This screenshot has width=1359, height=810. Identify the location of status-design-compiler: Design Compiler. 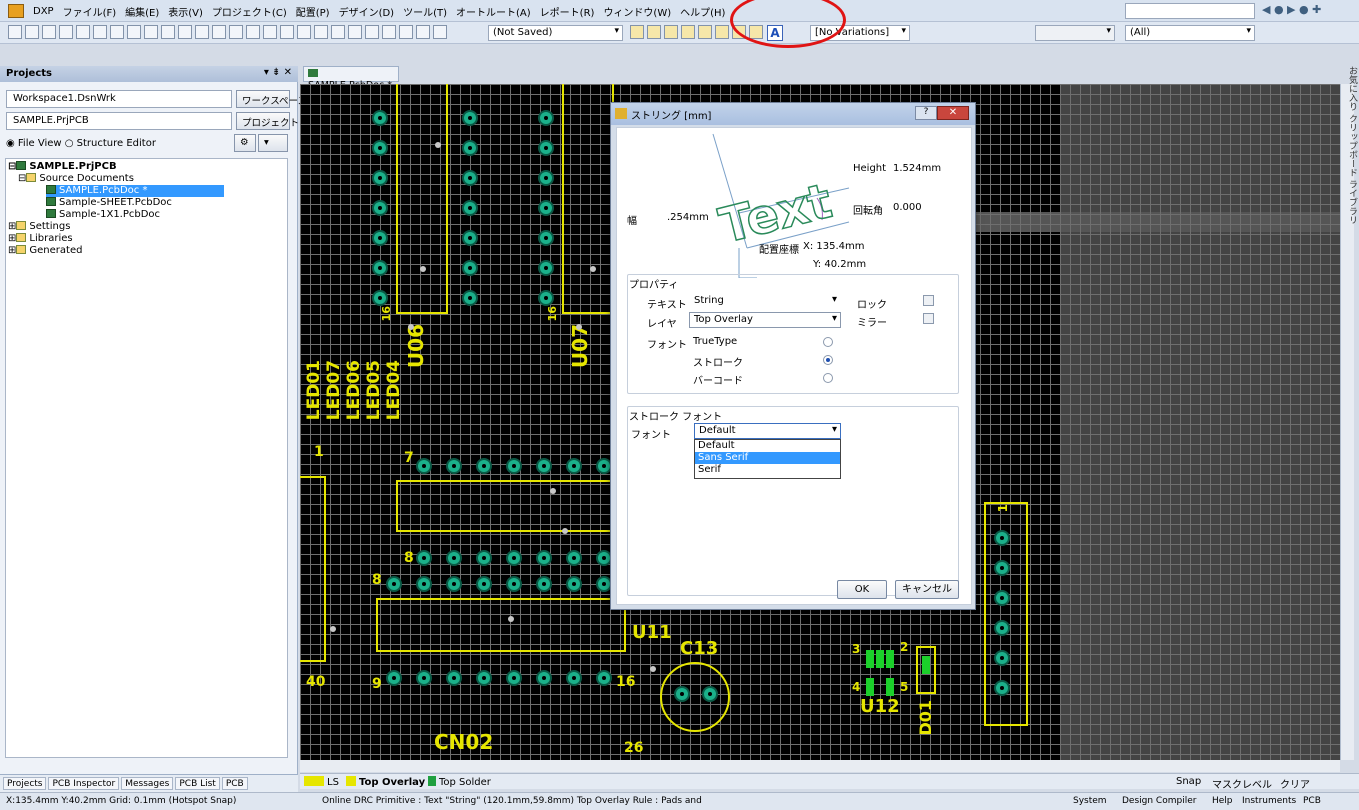
(1159, 801).